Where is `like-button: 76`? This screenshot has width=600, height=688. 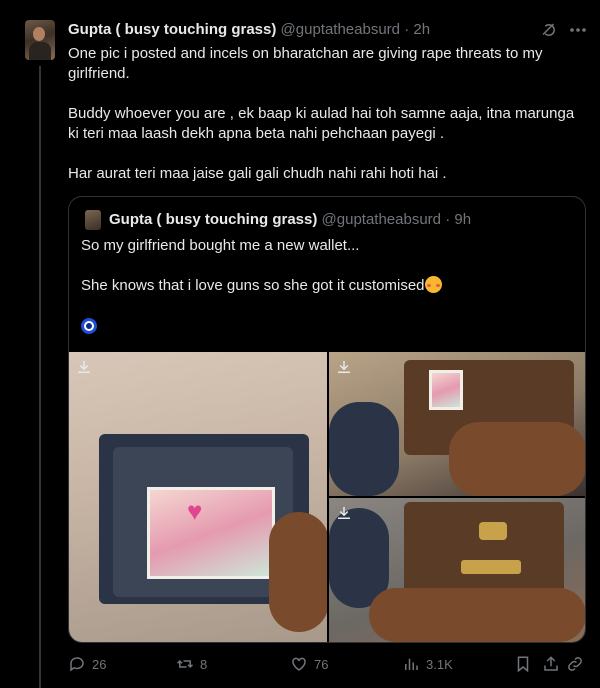
like-button: 76 is located at coordinates (309, 664).